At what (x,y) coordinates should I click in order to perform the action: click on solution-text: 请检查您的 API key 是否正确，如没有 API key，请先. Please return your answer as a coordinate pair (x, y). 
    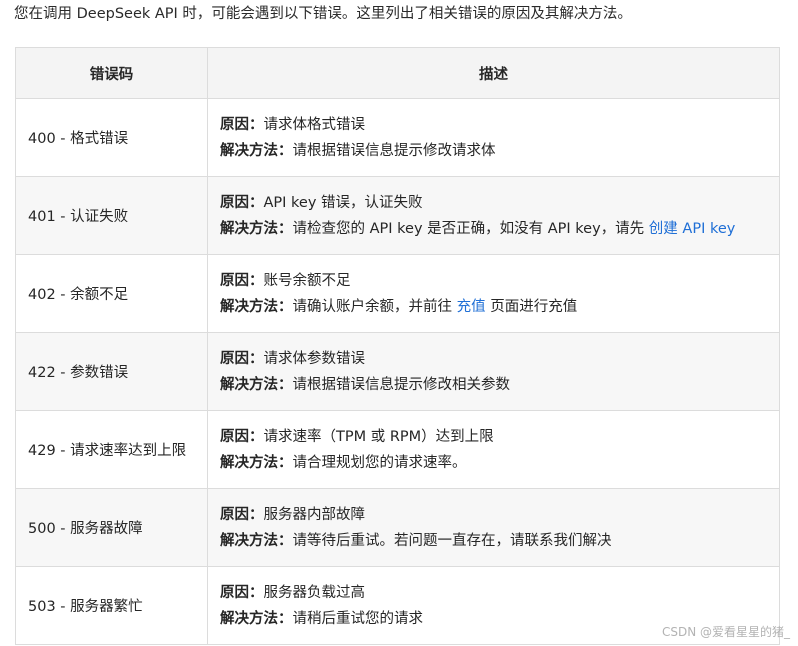
    Looking at the image, I should click on (470, 228).